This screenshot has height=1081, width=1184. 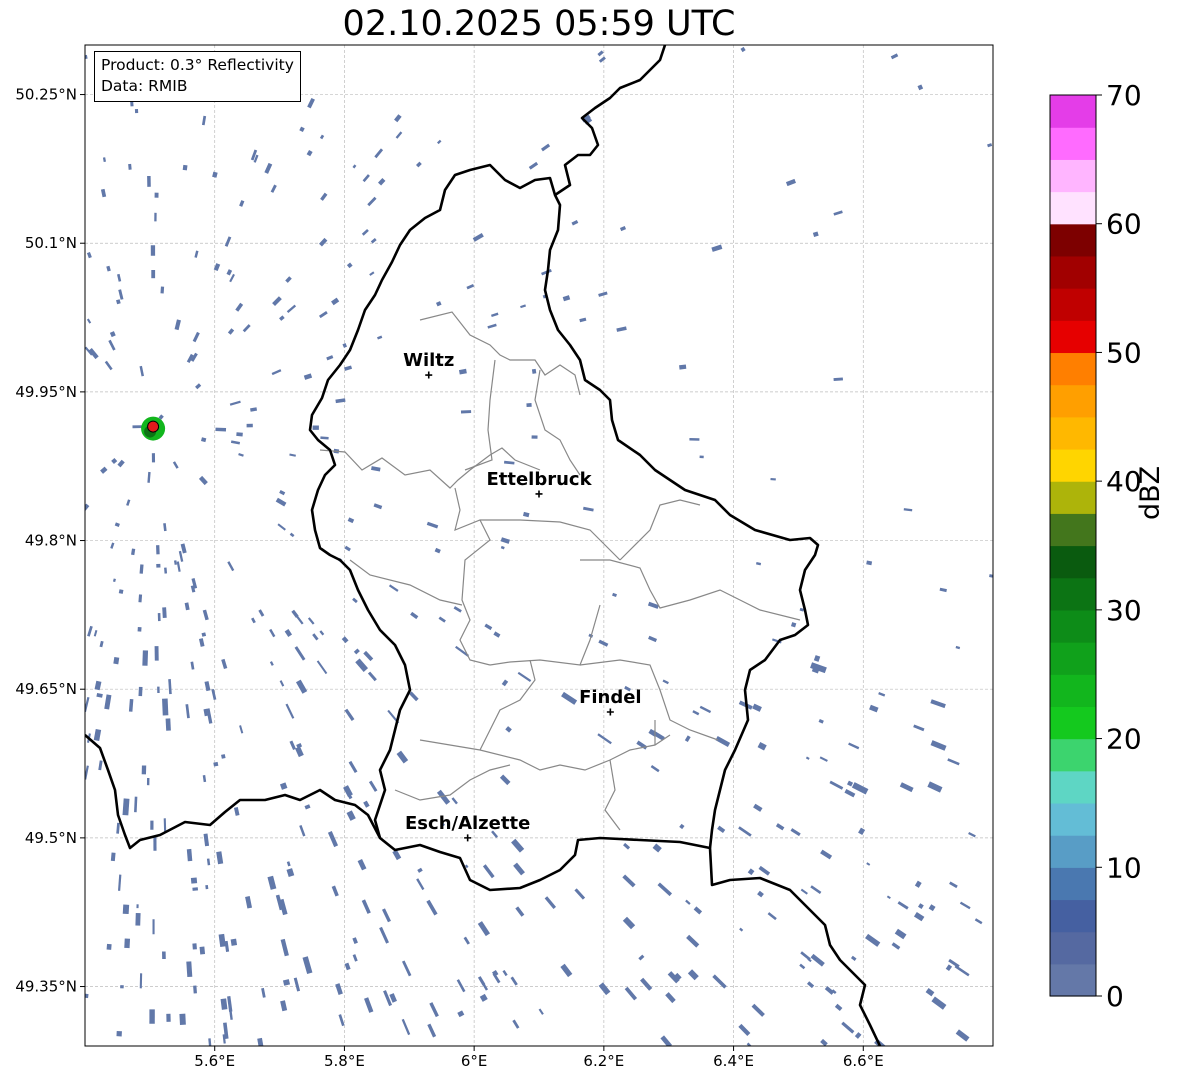 What do you see at coordinates (1124, 352) in the screenshot?
I see `colorbar-tick-label: 50` at bounding box center [1124, 352].